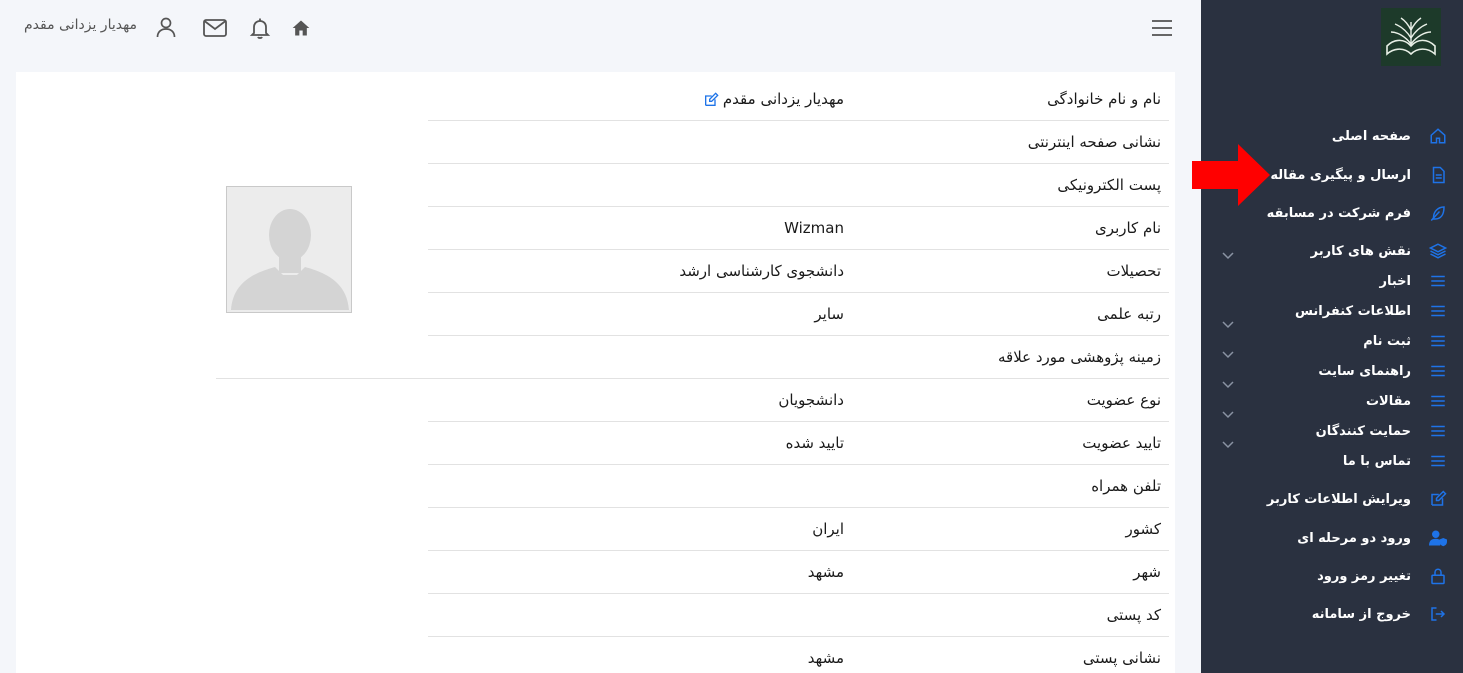  I want to click on row-value: ایران, so click(828, 529).